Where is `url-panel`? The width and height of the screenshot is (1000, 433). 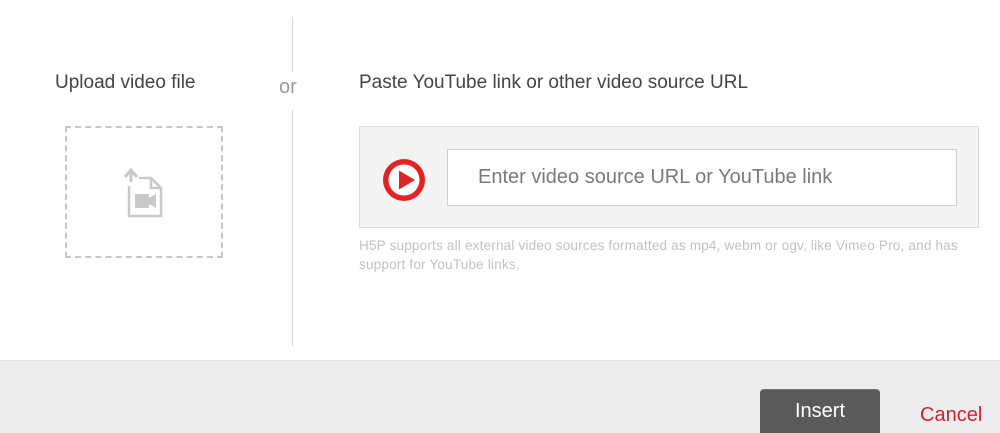 url-panel is located at coordinates (669, 177).